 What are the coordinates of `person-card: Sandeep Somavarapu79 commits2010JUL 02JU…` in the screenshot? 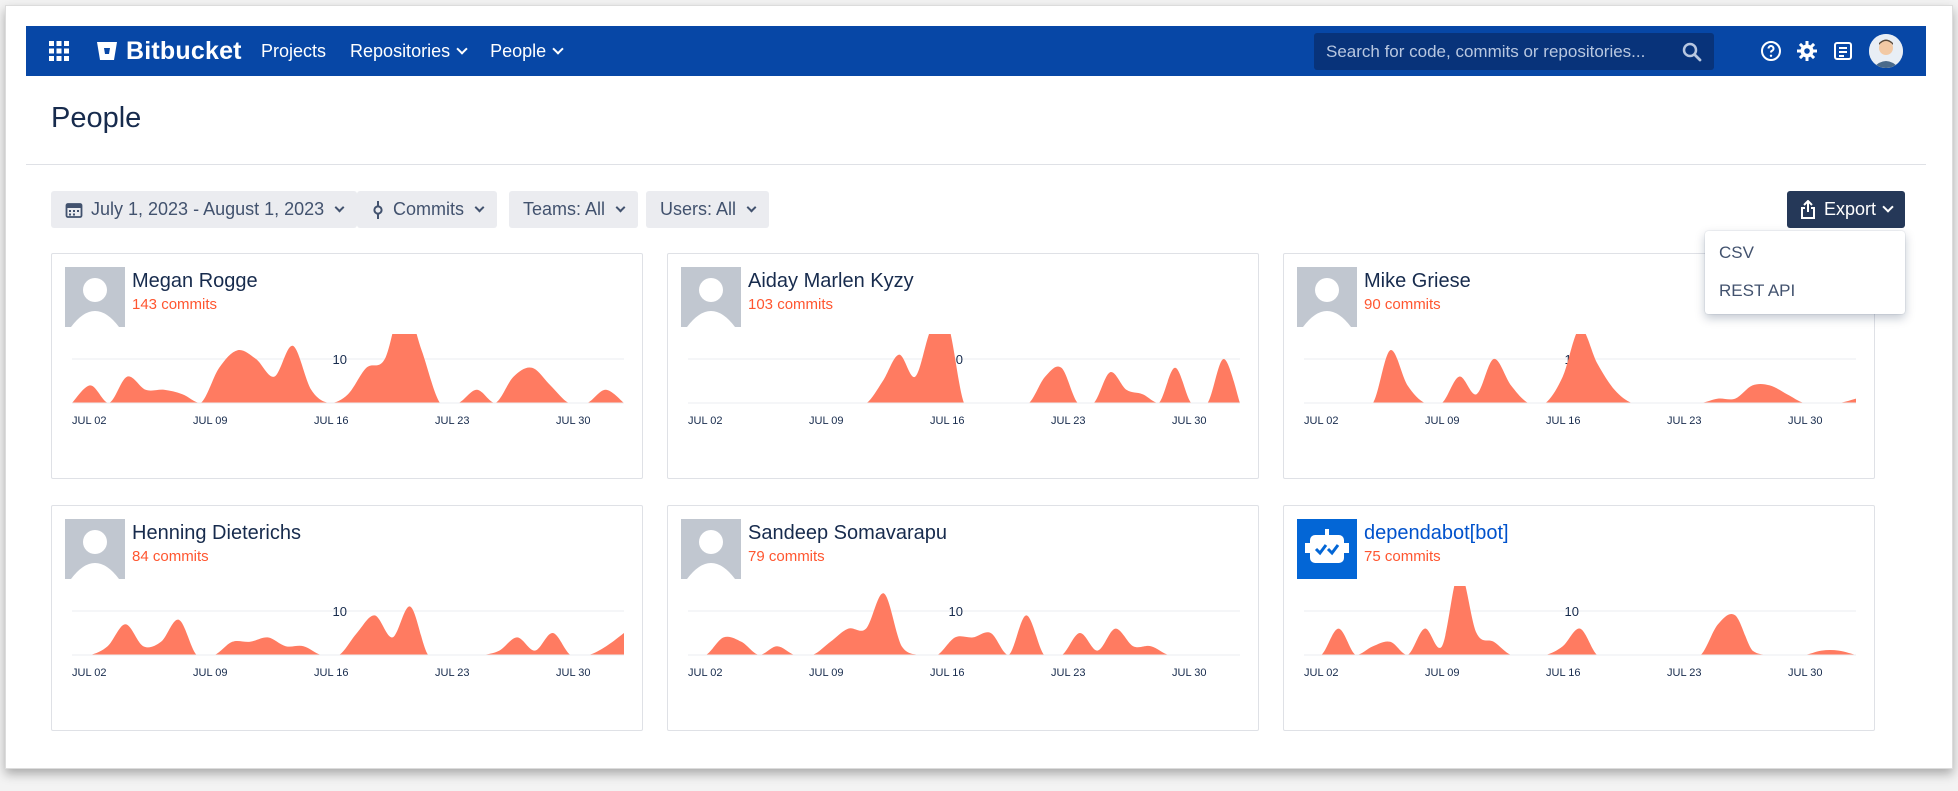 It's located at (963, 618).